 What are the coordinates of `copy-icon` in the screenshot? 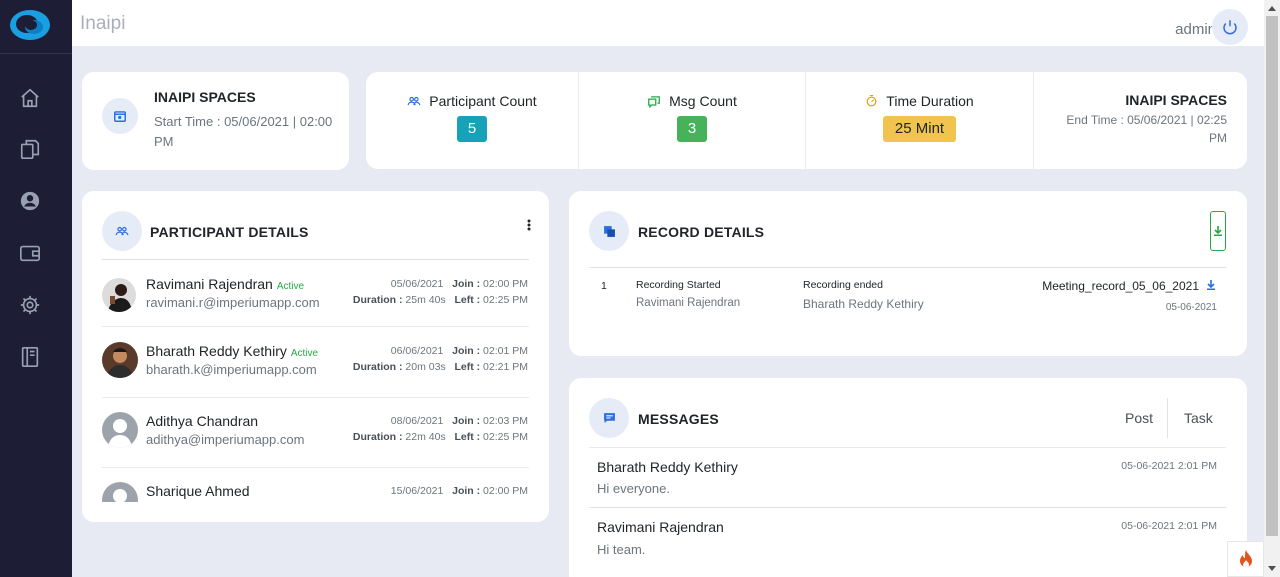 It's located at (609, 231).